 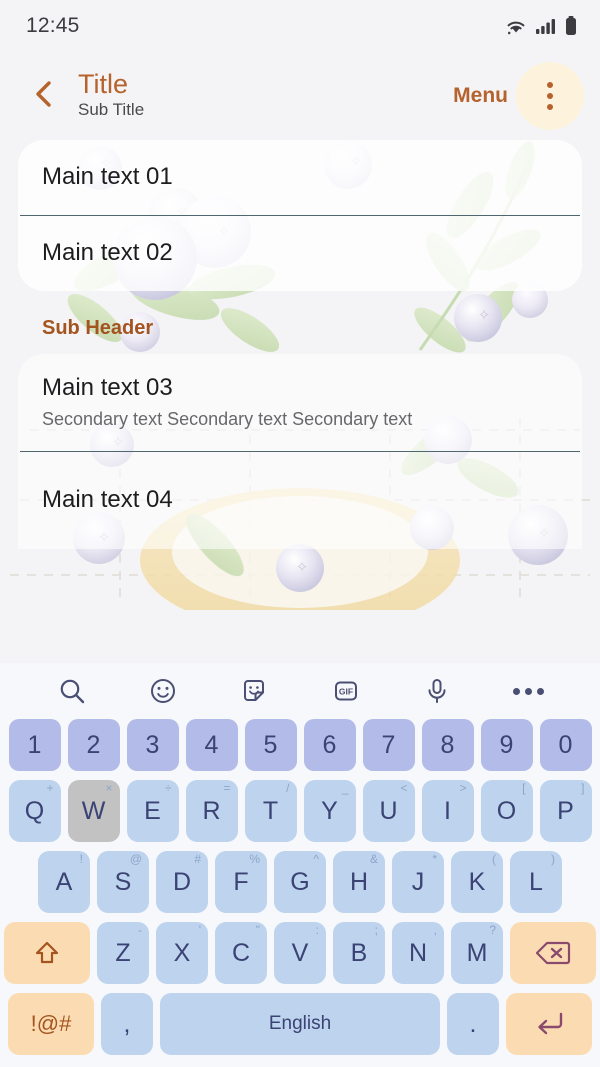 I want to click on menu-button: Menu, so click(x=480, y=96).